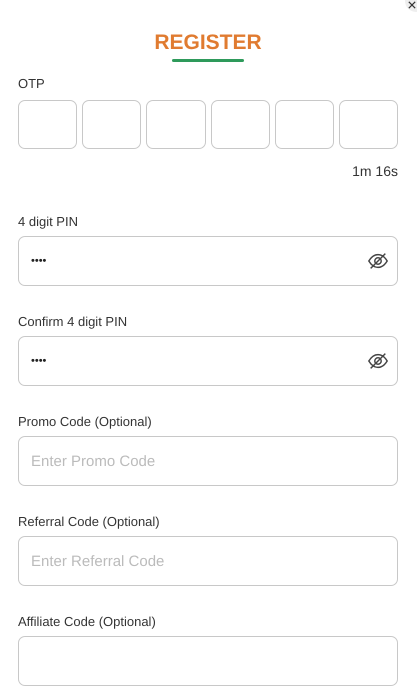  What do you see at coordinates (208, 661) in the screenshot?
I see `code-field` at bounding box center [208, 661].